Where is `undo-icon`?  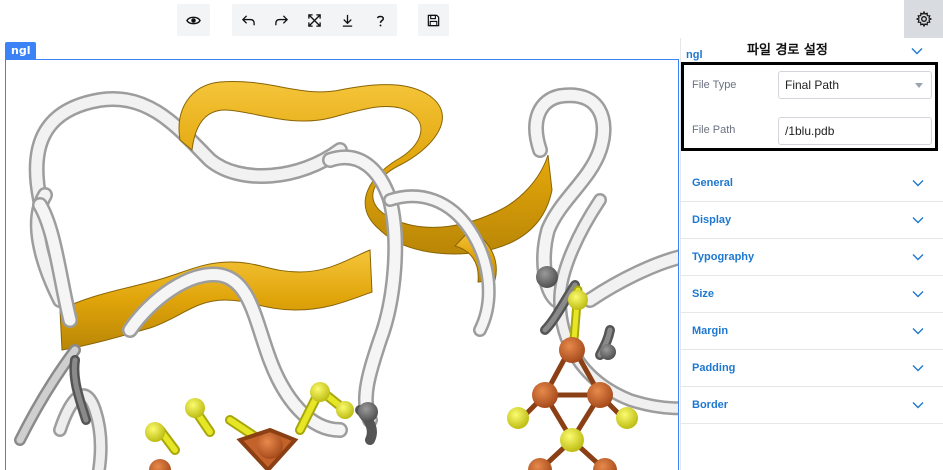
undo-icon is located at coordinates (248, 20).